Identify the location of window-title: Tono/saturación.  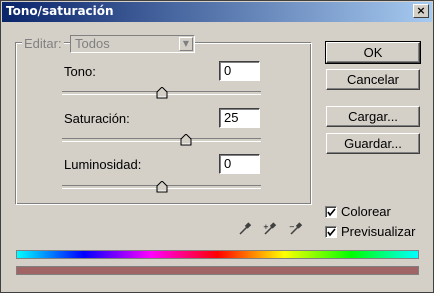
(60, 11).